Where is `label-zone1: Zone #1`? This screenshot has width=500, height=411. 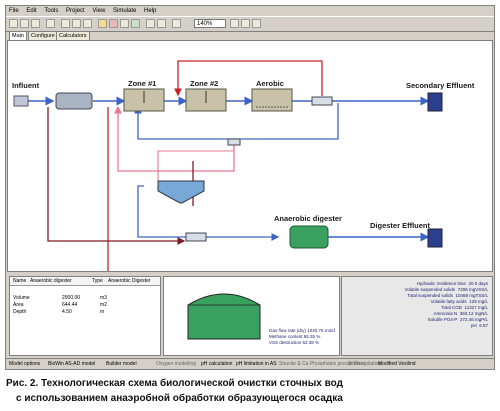 label-zone1: Zone #1 is located at coordinates (142, 83).